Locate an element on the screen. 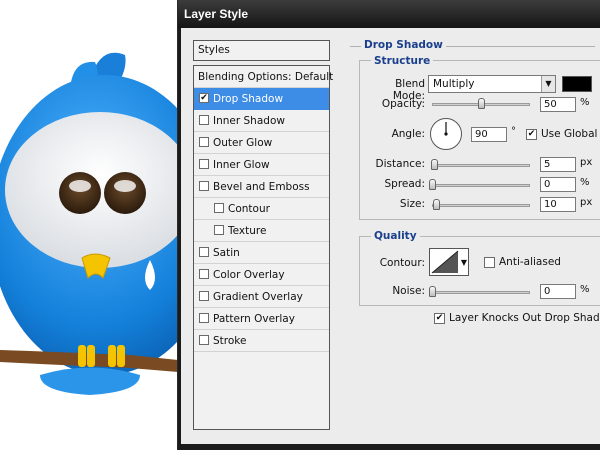 This screenshot has height=450, width=600. style-item-color-overlay: Color Overlay is located at coordinates (261, 275).